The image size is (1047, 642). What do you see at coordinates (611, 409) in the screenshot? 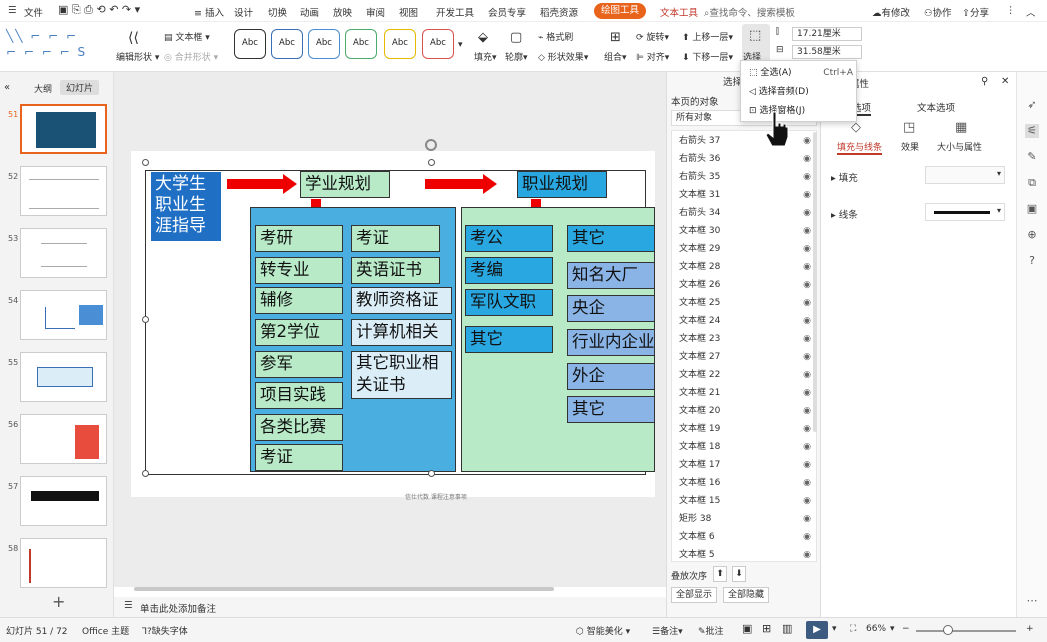
I see `career-item: 其它` at bounding box center [611, 409].